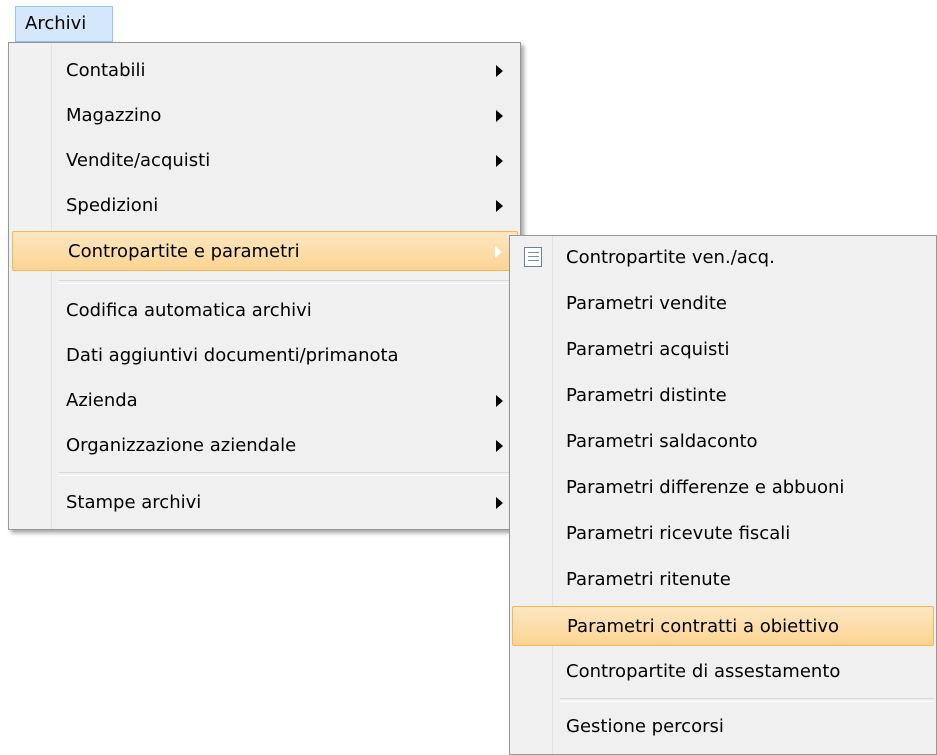 This screenshot has width=937, height=755. I want to click on menu-item-vendite-acquisti: Vendite/acquisti, so click(264, 161).